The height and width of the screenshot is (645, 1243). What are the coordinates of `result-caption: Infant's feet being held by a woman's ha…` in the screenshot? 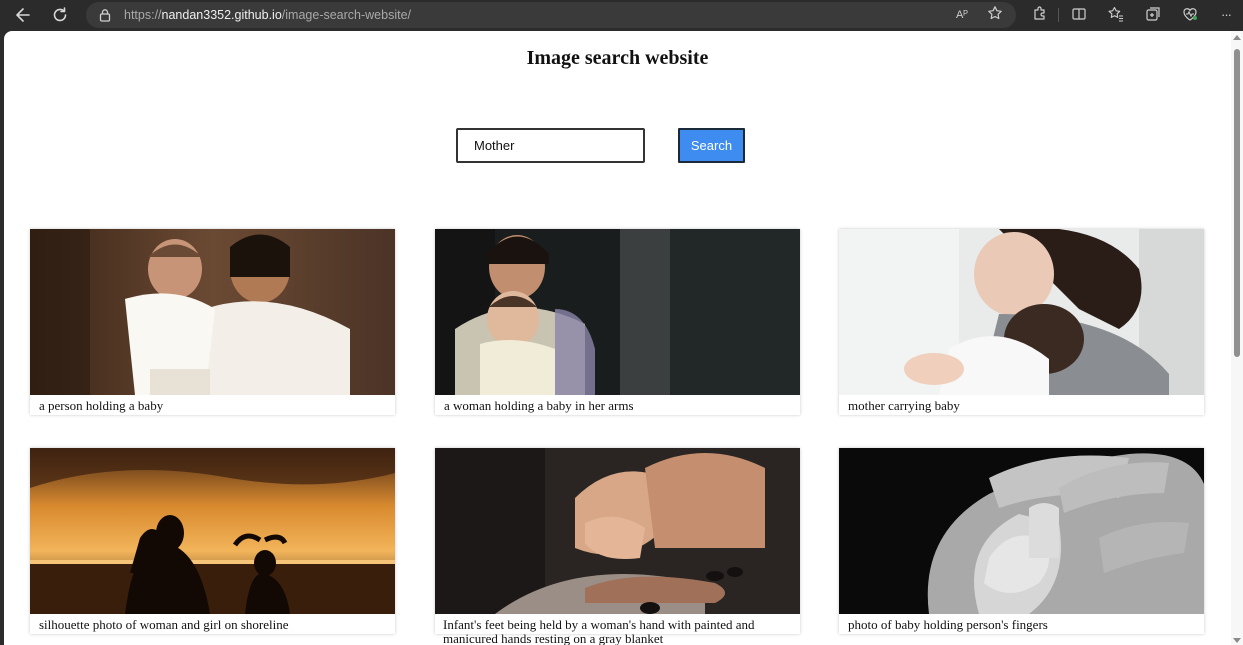 It's located at (599, 631).